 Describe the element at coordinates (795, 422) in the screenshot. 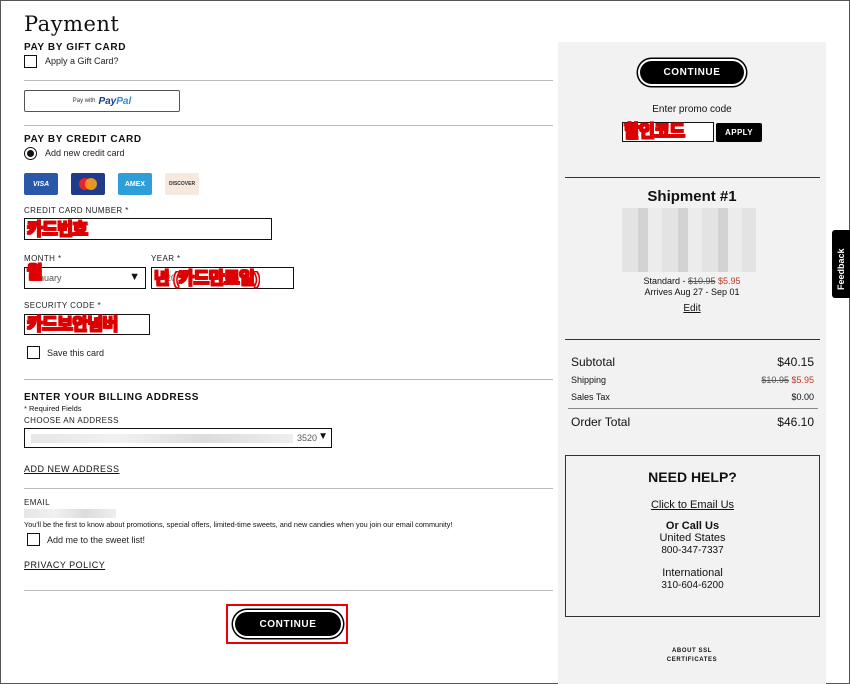

I see `order-total-value: $46.10` at that location.